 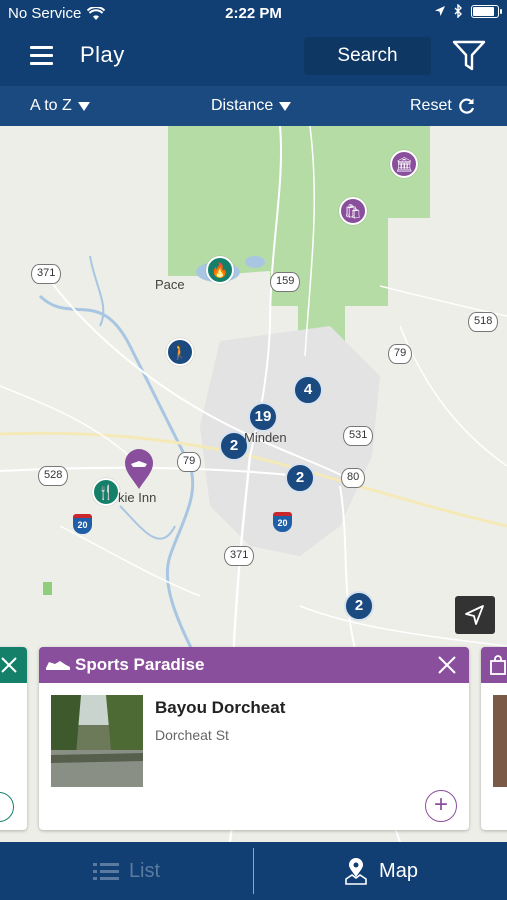 I want to click on town-label: kie Inn, so click(x=137, y=497).